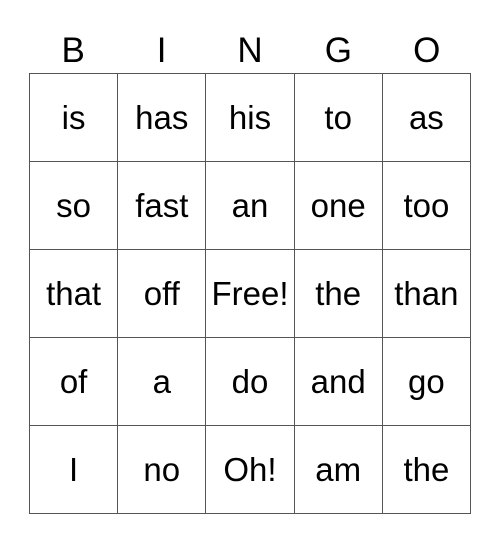 The height and width of the screenshot is (544, 500). I want to click on bingo-cell: so, so click(74, 206).